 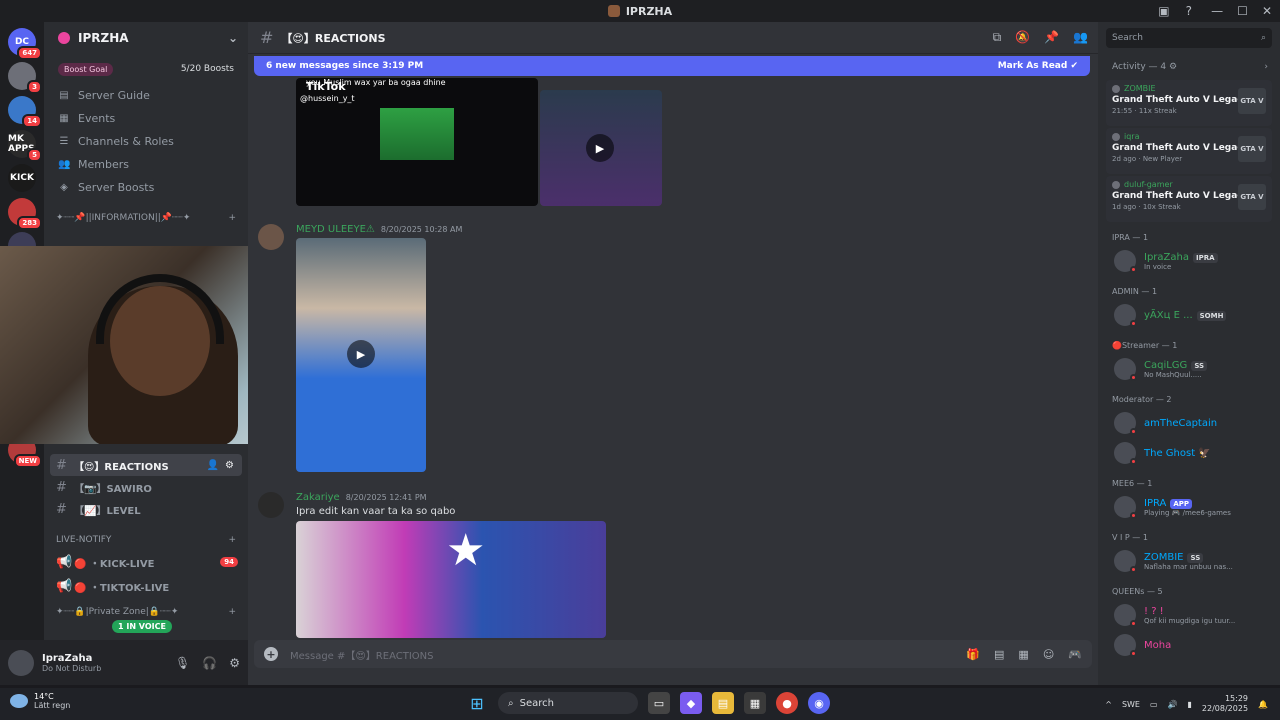 I want to click on channel-item: 📢 🔴 ・TIKTOK-LIVE, so click(x=146, y=586).